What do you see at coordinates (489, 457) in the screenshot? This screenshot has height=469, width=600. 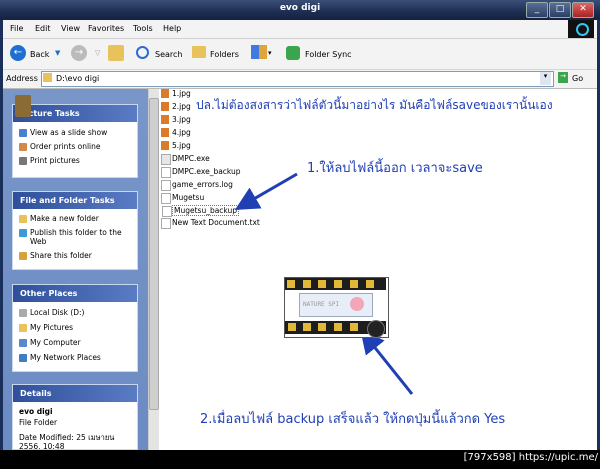 I see `watermark-size: [797x598]` at bounding box center [489, 457].